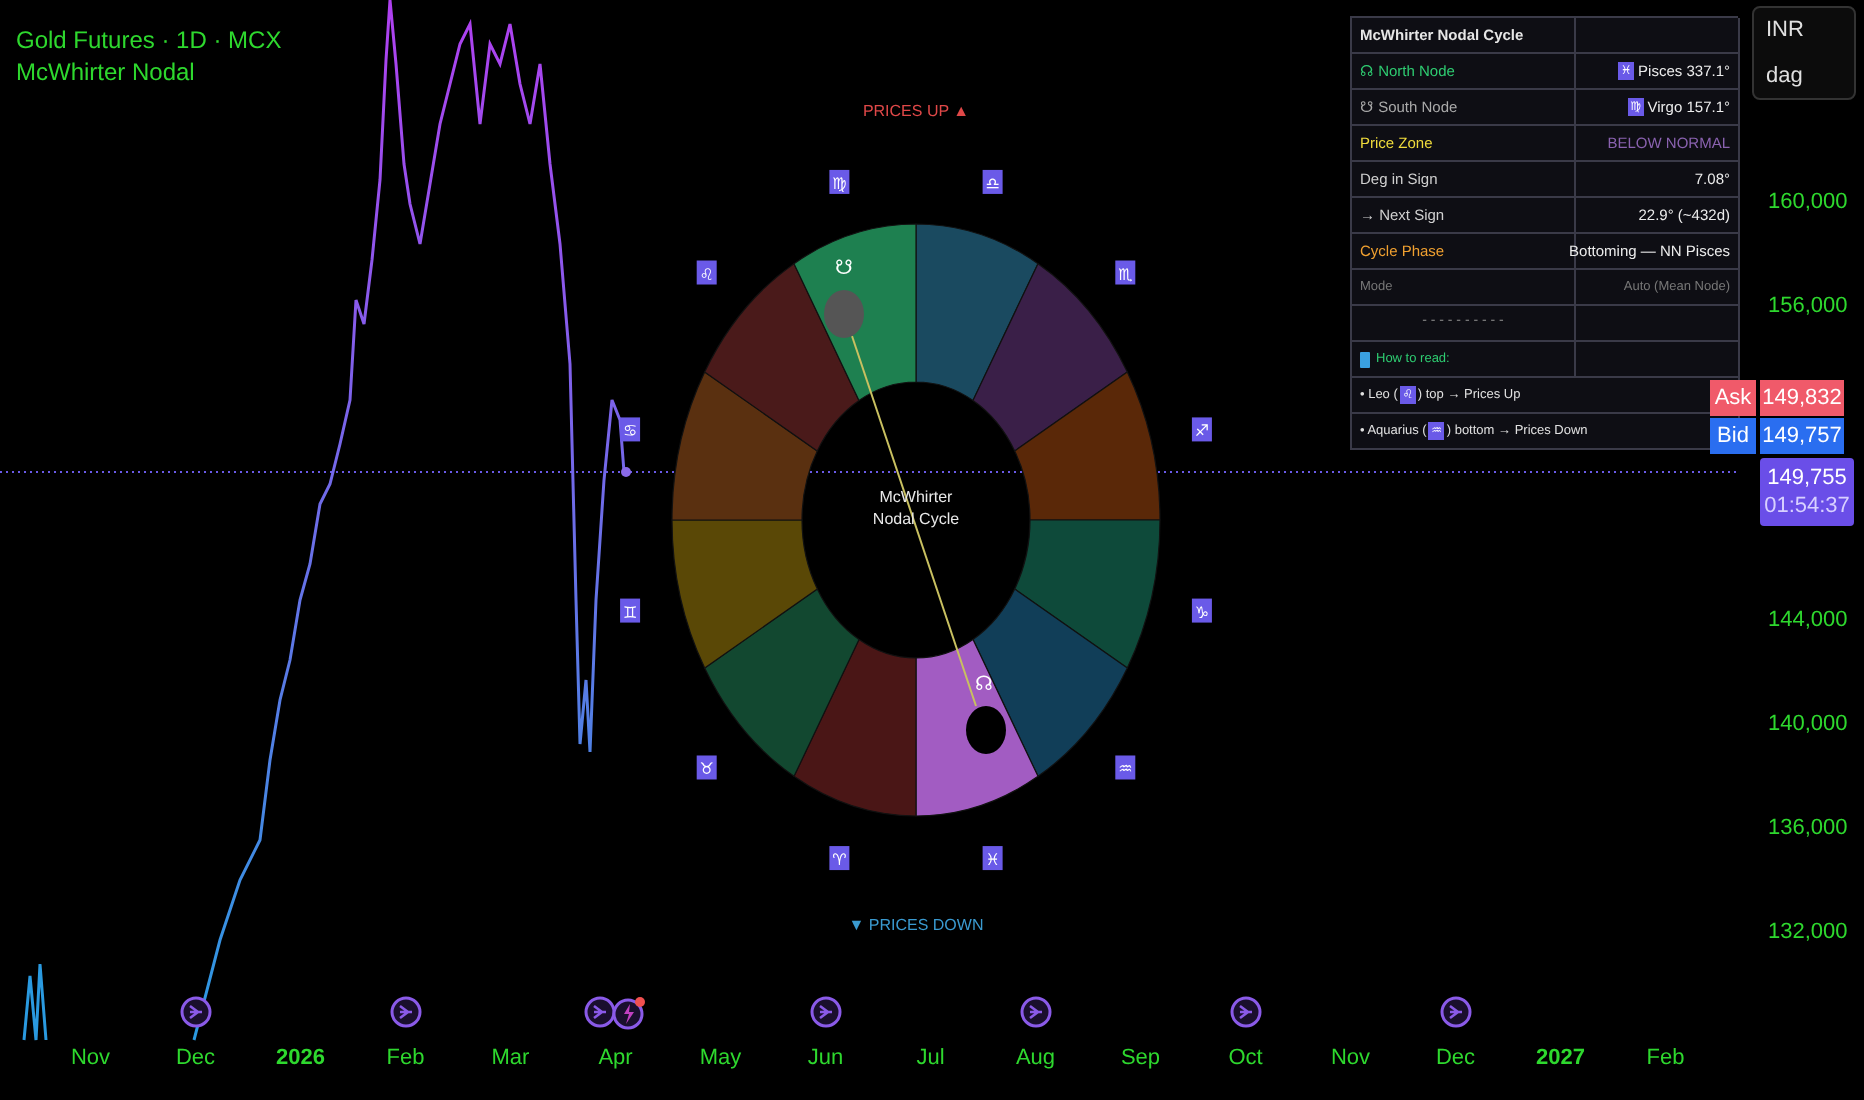 Image resolution: width=1864 pixels, height=1100 pixels. I want to click on price-axis-label: 156,000, so click(1808, 307).